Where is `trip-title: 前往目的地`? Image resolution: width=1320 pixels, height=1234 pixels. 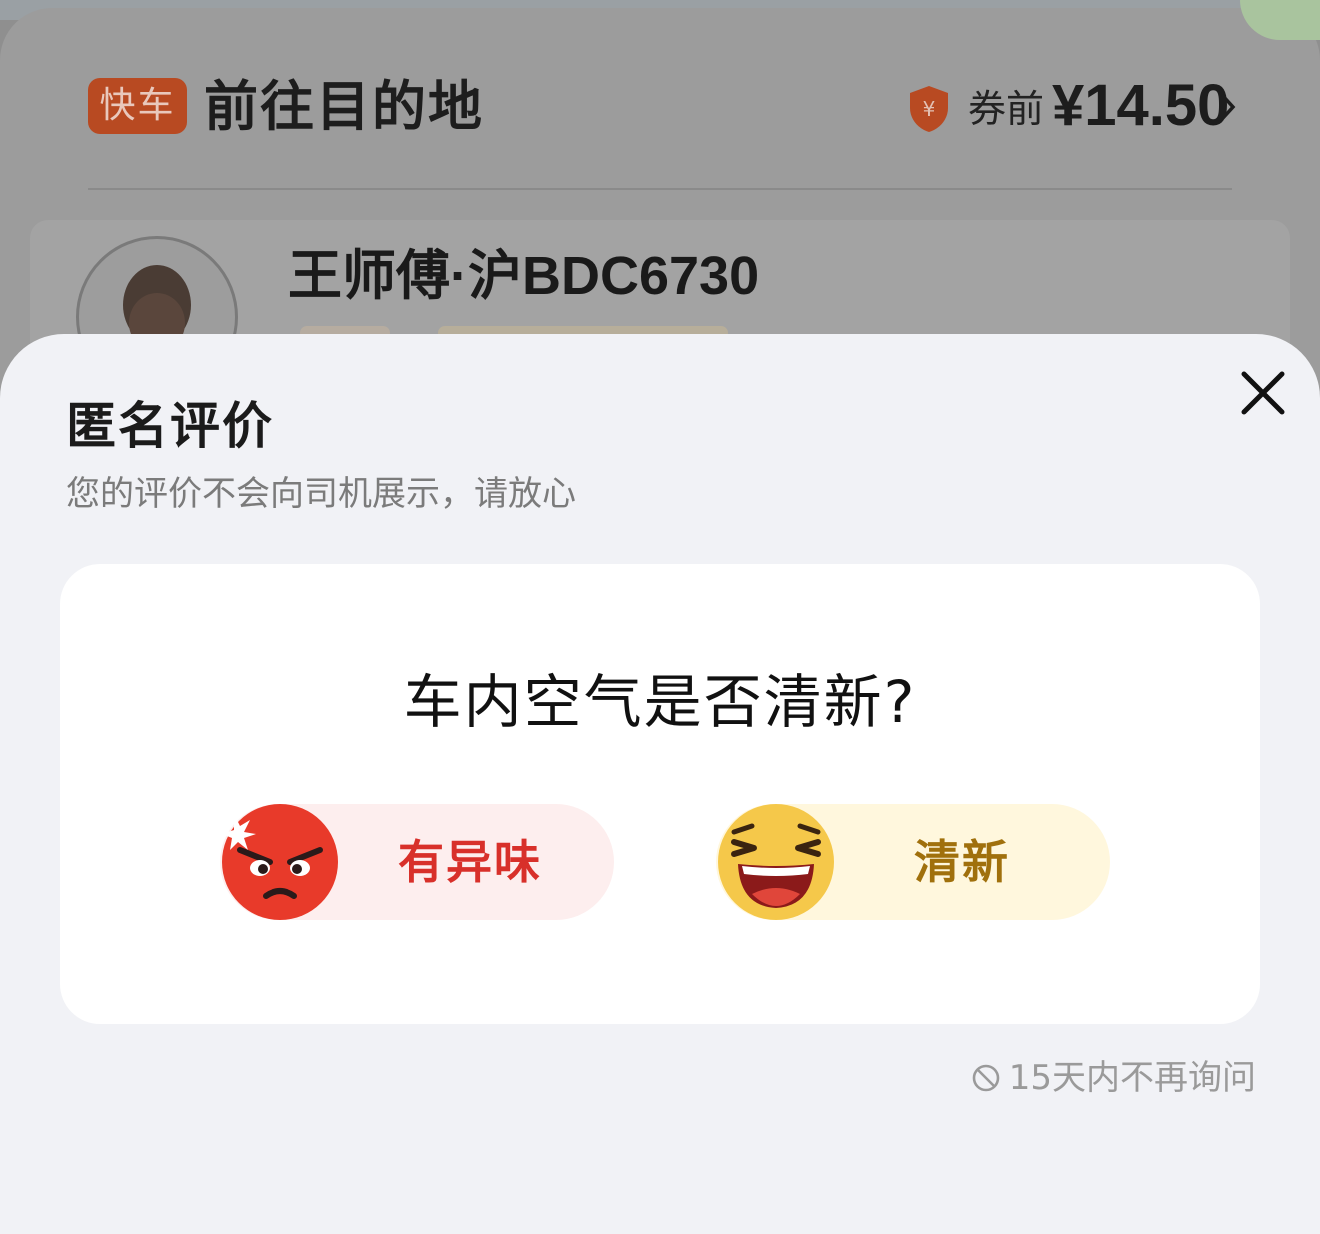 trip-title: 前往目的地 is located at coordinates (344, 106).